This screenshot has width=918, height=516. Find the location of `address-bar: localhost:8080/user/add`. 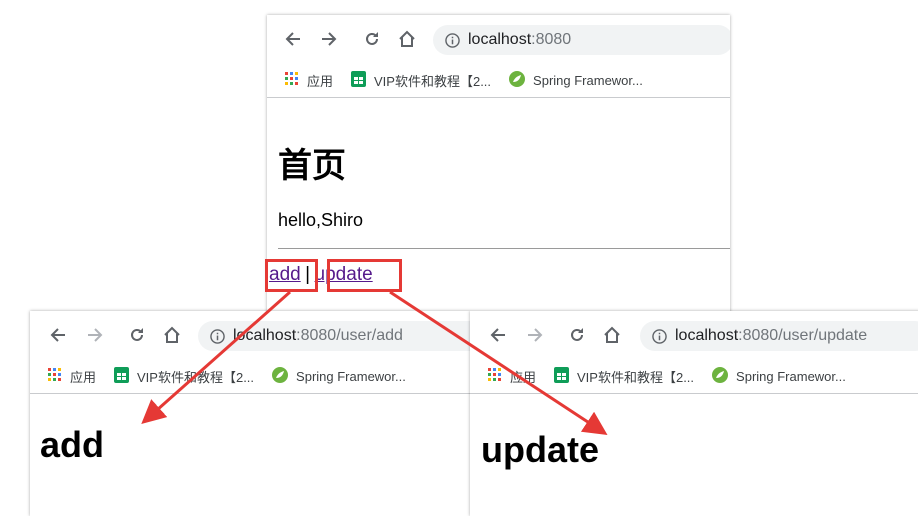

address-bar: localhost:8080/user/add is located at coordinates (334, 336).